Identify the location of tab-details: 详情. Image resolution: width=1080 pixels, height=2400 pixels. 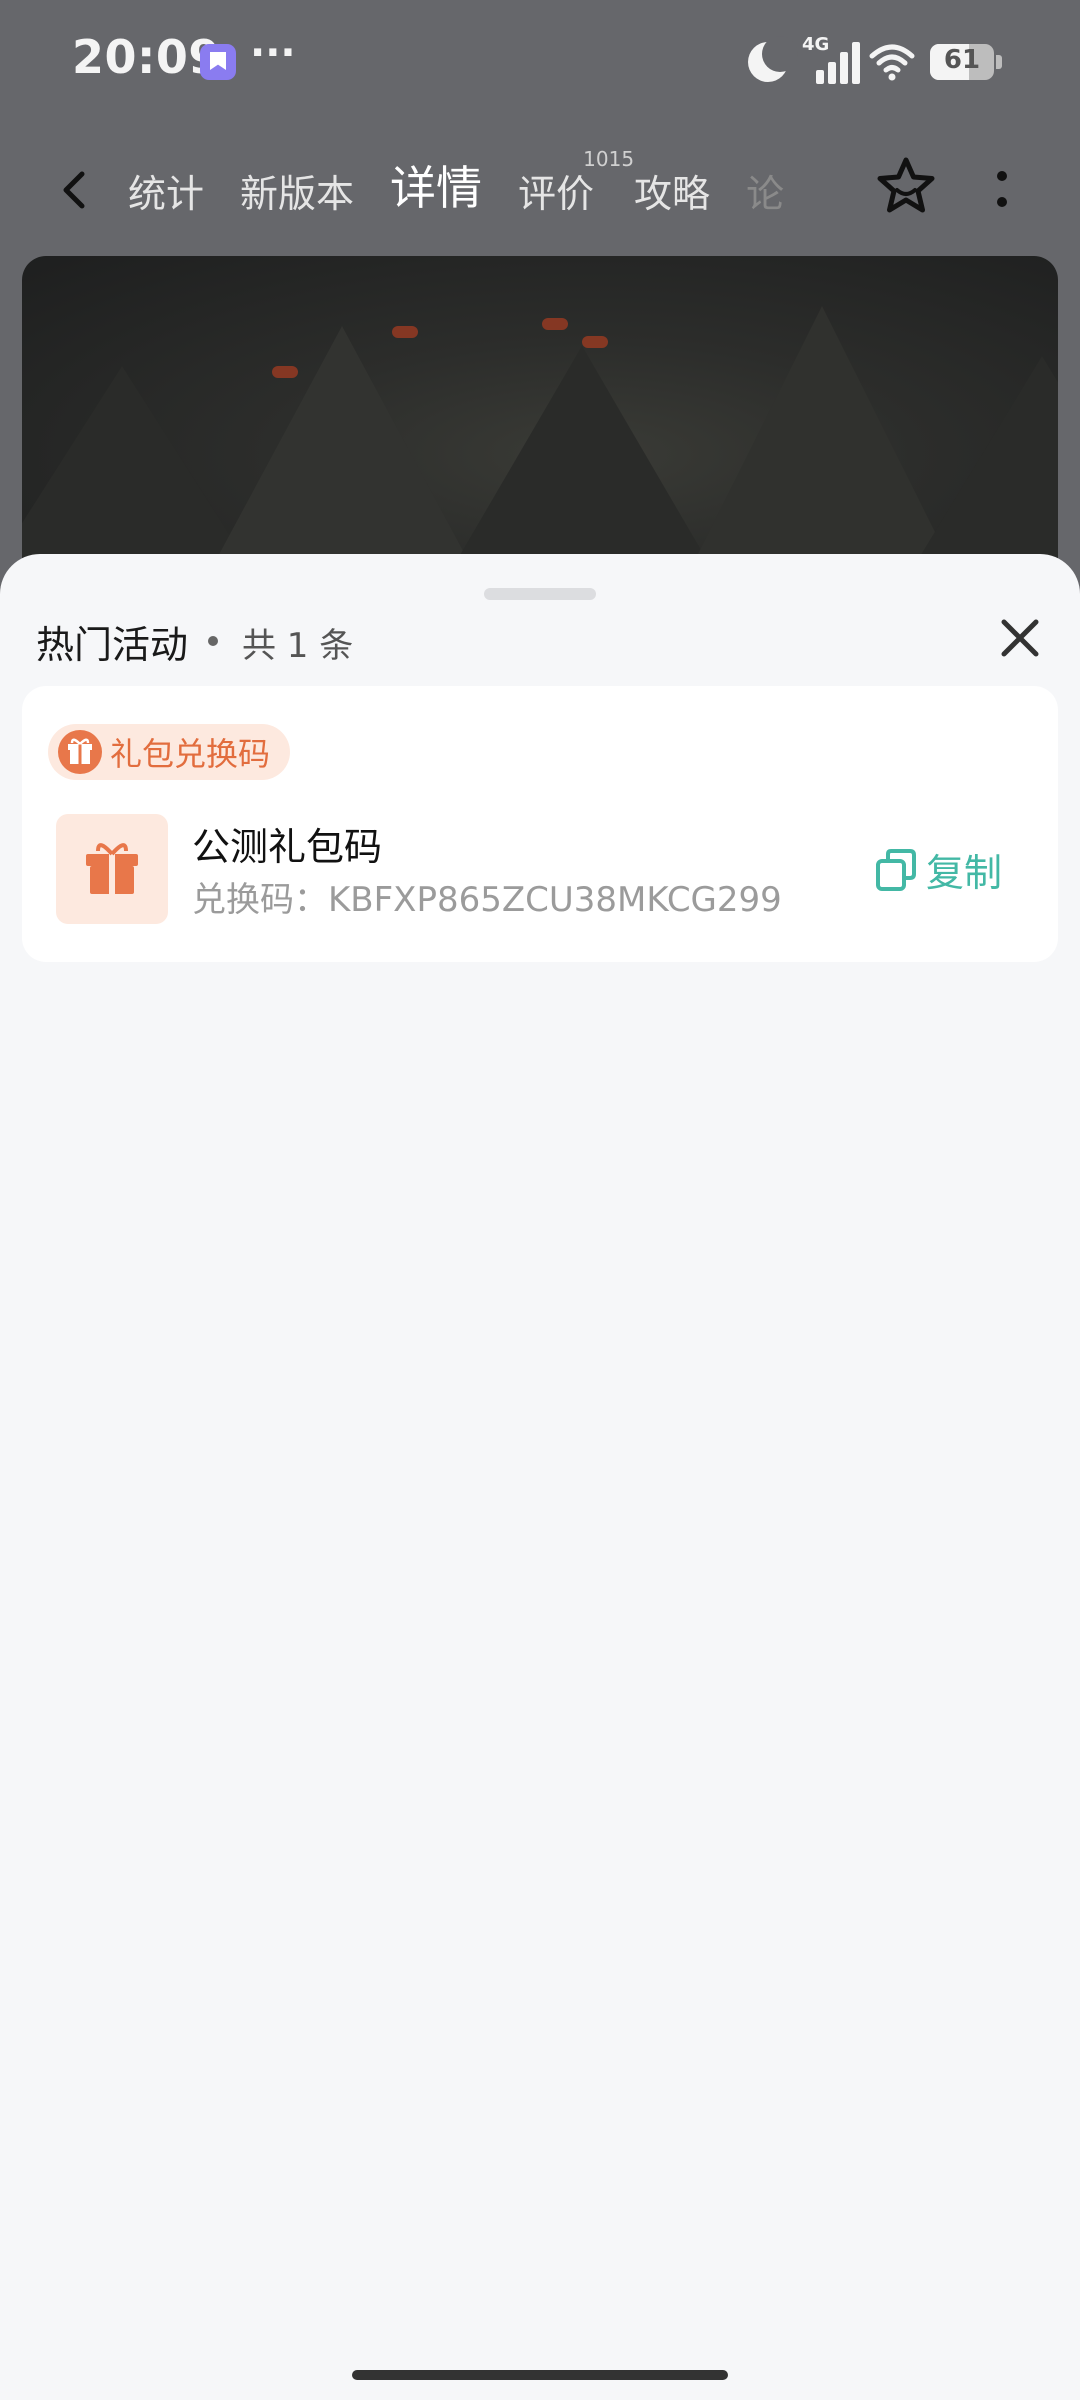
(436, 189).